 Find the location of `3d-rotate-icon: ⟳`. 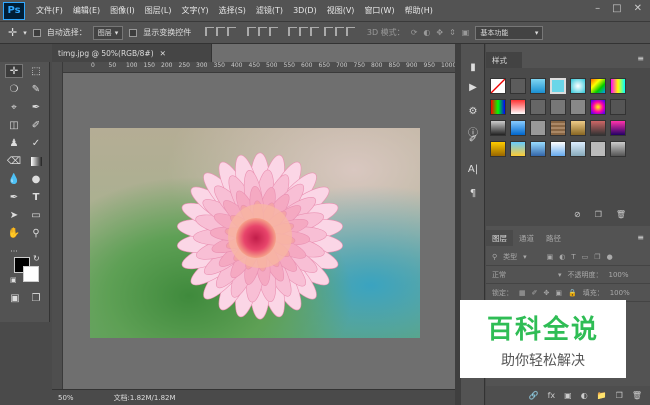

3d-rotate-icon: ⟳ is located at coordinates (414, 32).